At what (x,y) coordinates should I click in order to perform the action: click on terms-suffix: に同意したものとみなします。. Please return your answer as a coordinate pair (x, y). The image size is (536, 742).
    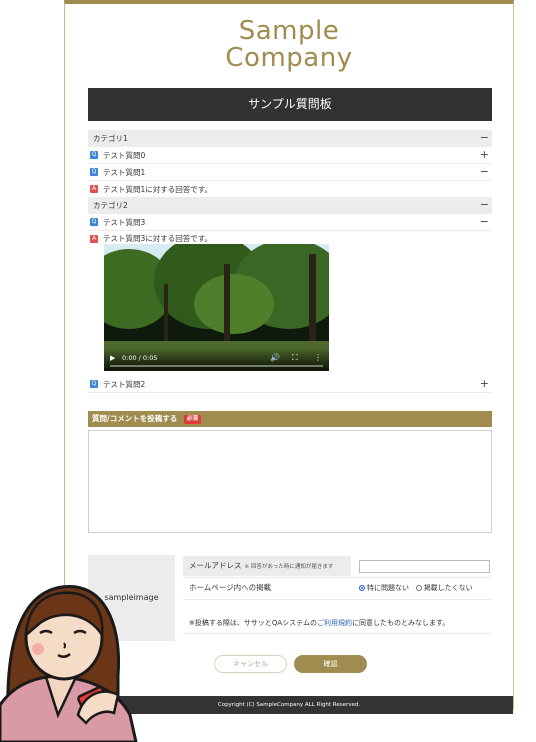
    Looking at the image, I should click on (400, 623).